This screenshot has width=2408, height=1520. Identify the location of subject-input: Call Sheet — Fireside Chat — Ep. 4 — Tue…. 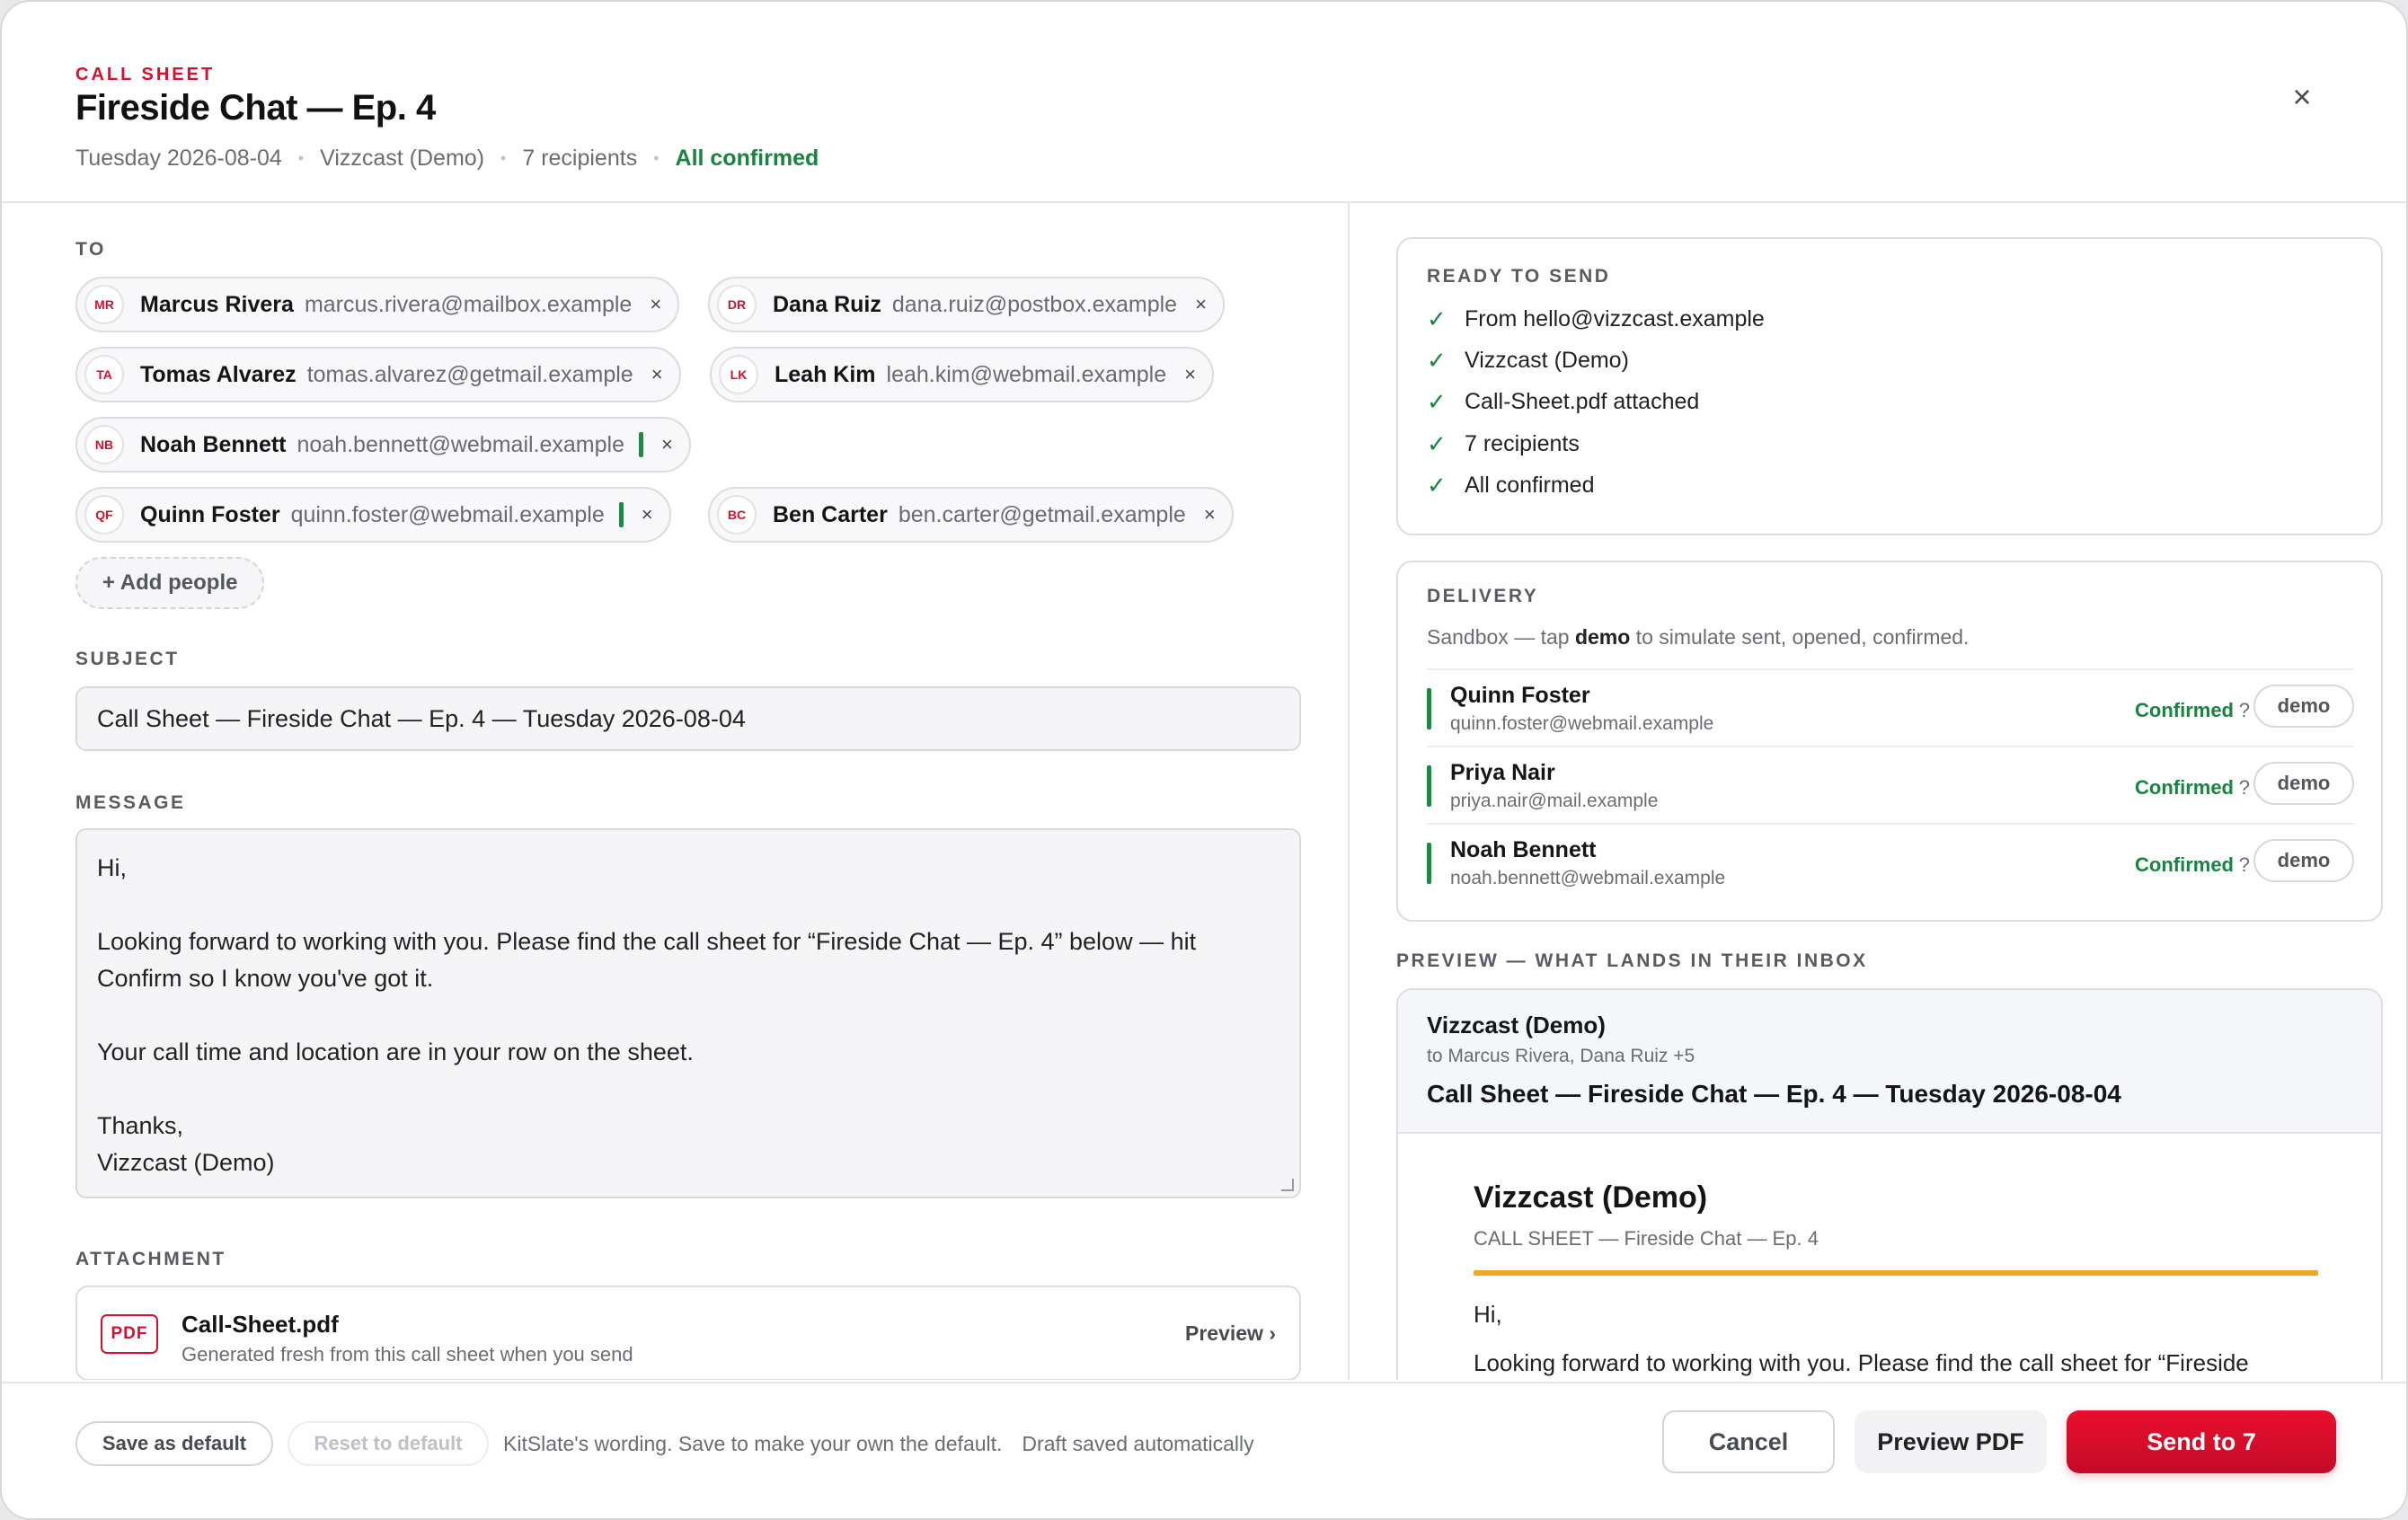
(688, 718).